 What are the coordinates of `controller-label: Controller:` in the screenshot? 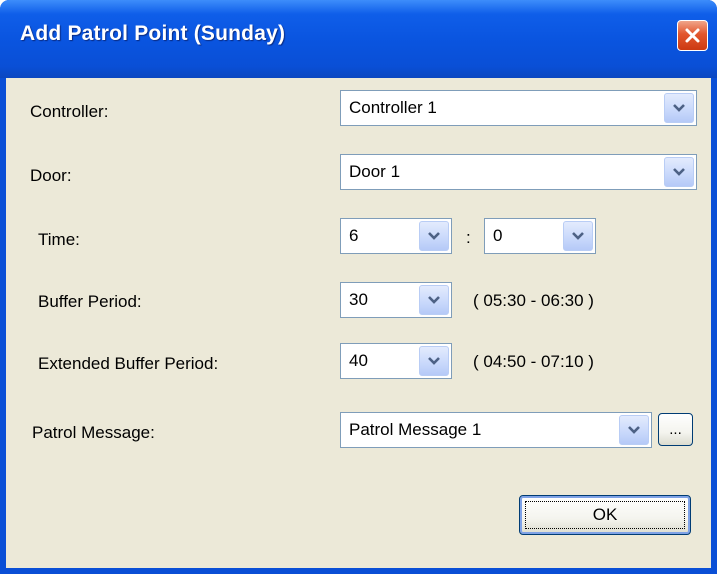 It's located at (69, 111).